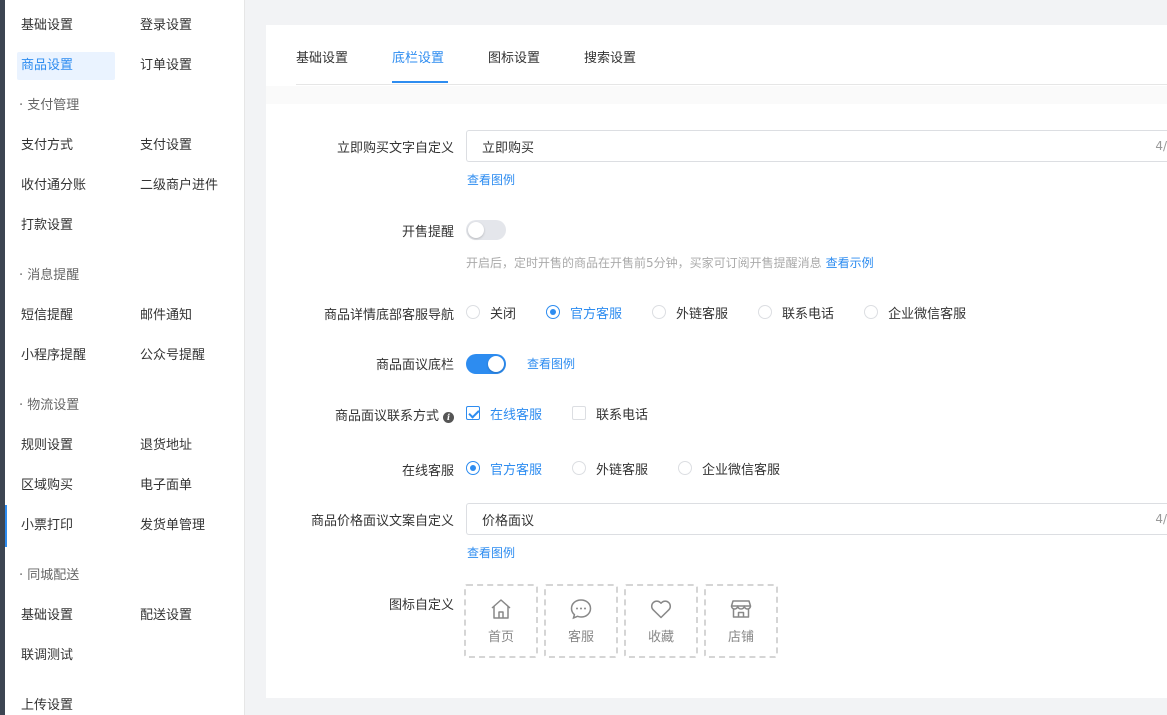  I want to click on service-nav-option-official: 官方客服, so click(584, 312).